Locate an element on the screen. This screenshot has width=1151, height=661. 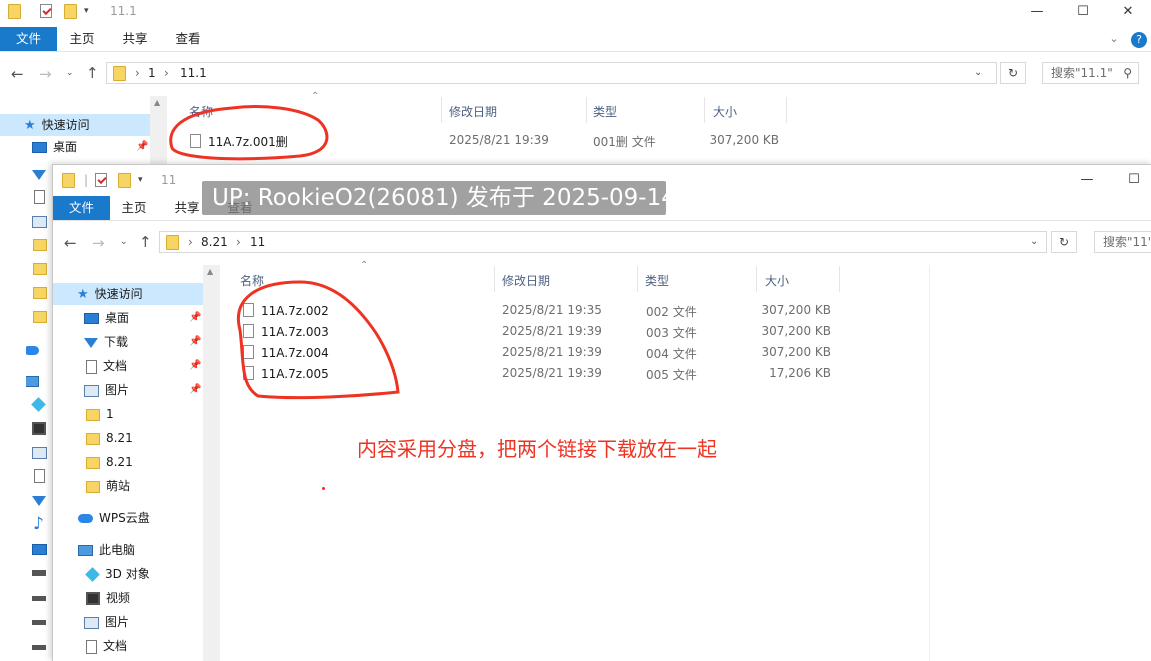
file-size: 17,206 KB is located at coordinates (800, 373).